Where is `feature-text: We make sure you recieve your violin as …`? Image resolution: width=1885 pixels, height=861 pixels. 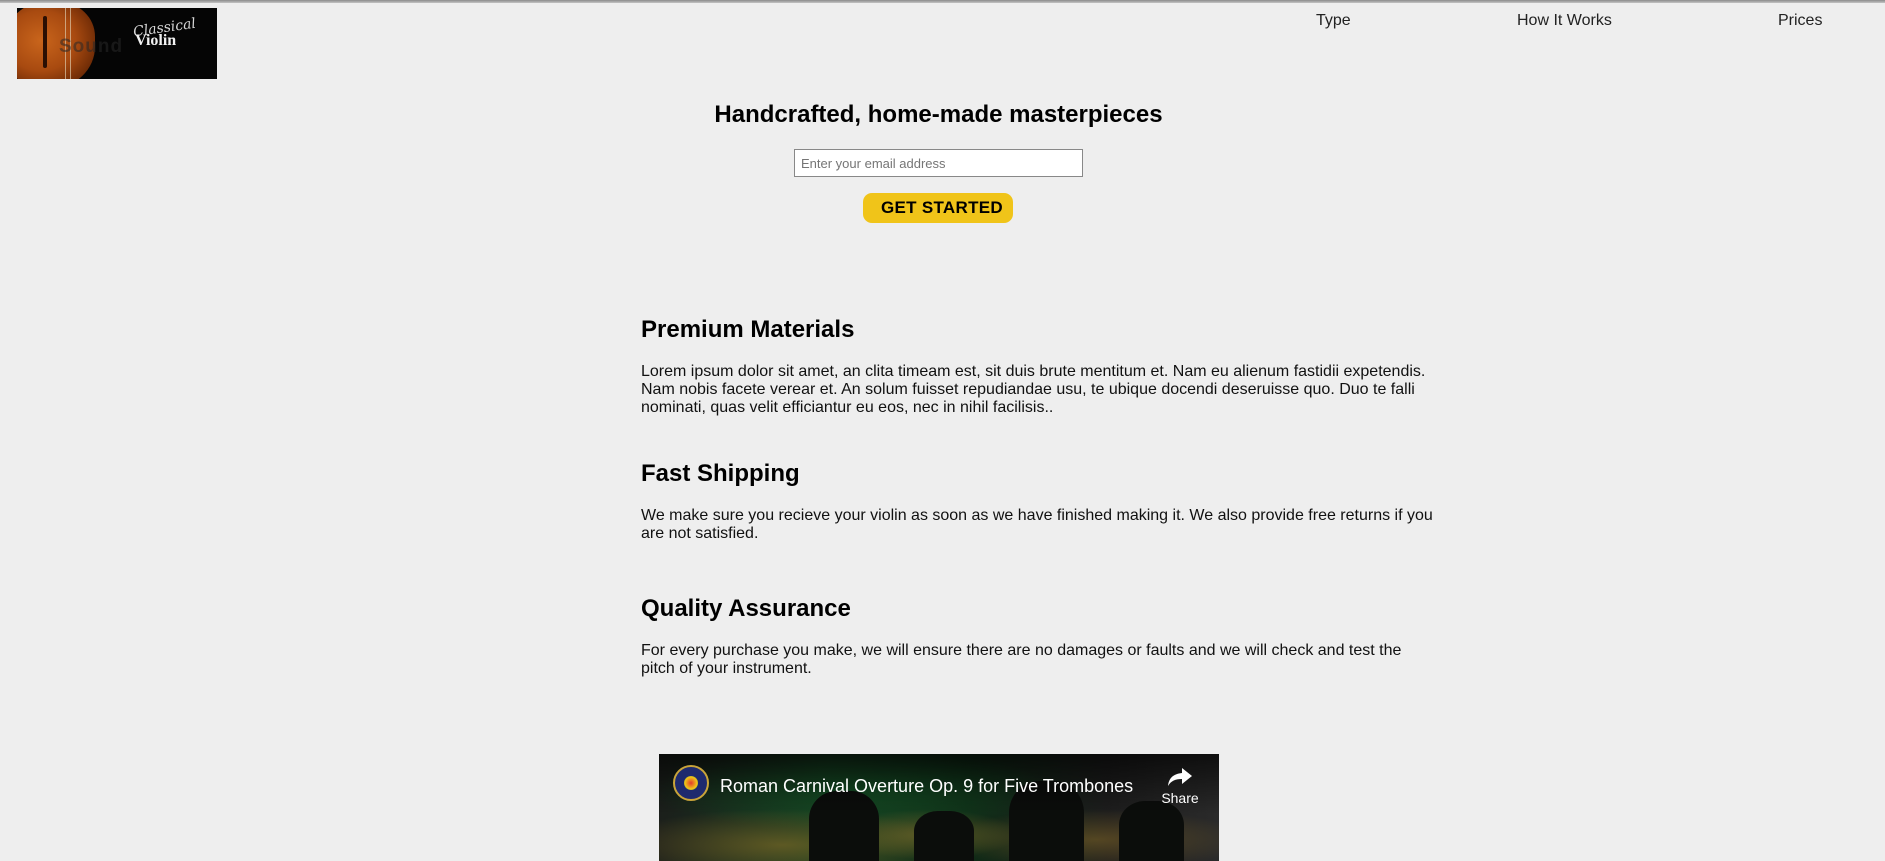 feature-text: We make sure you recieve your violin as … is located at coordinates (1037, 524).